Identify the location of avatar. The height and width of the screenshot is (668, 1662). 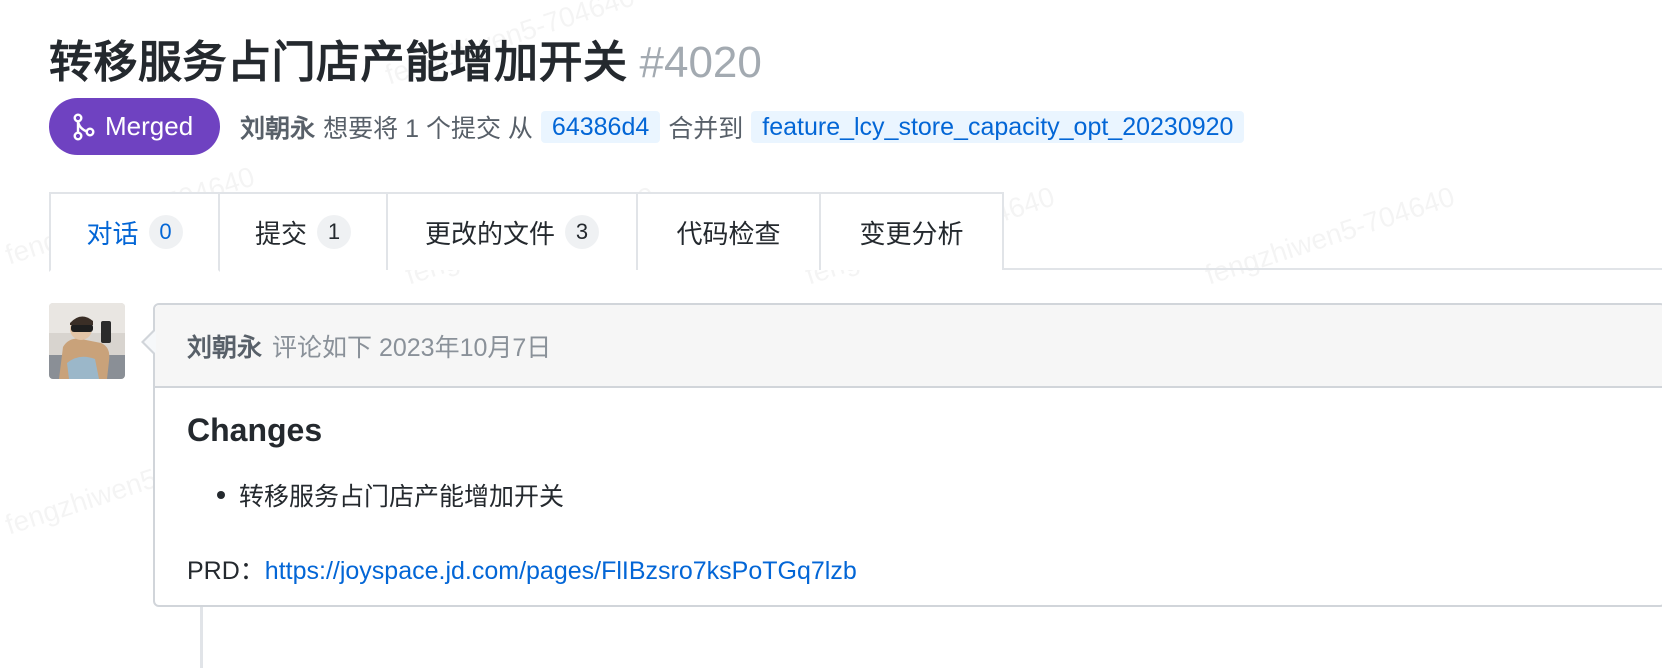
(87, 341).